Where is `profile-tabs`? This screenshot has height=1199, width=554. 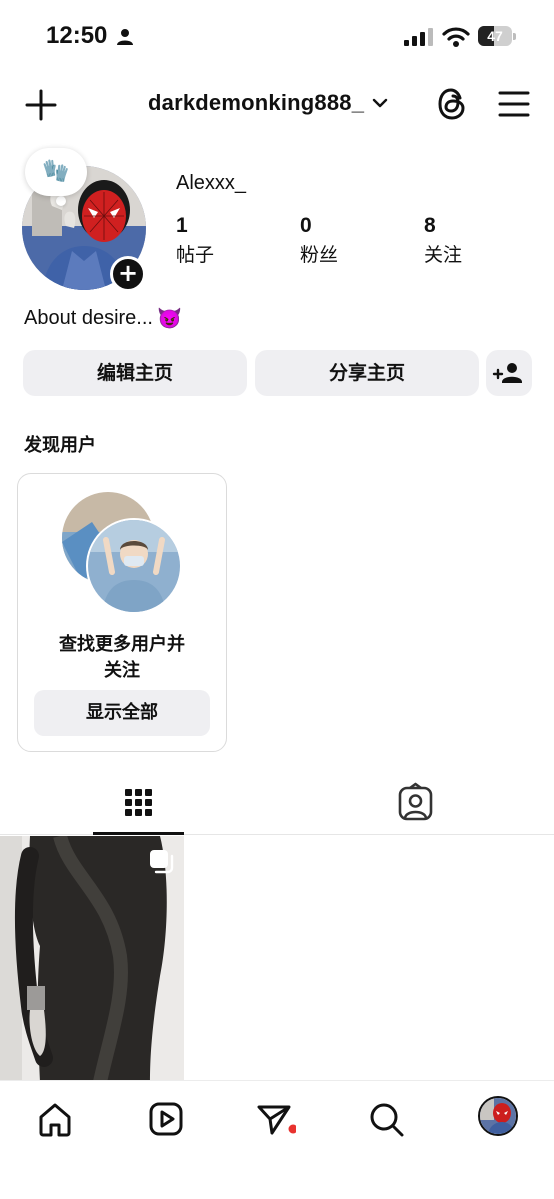
profile-tabs is located at coordinates (277, 804).